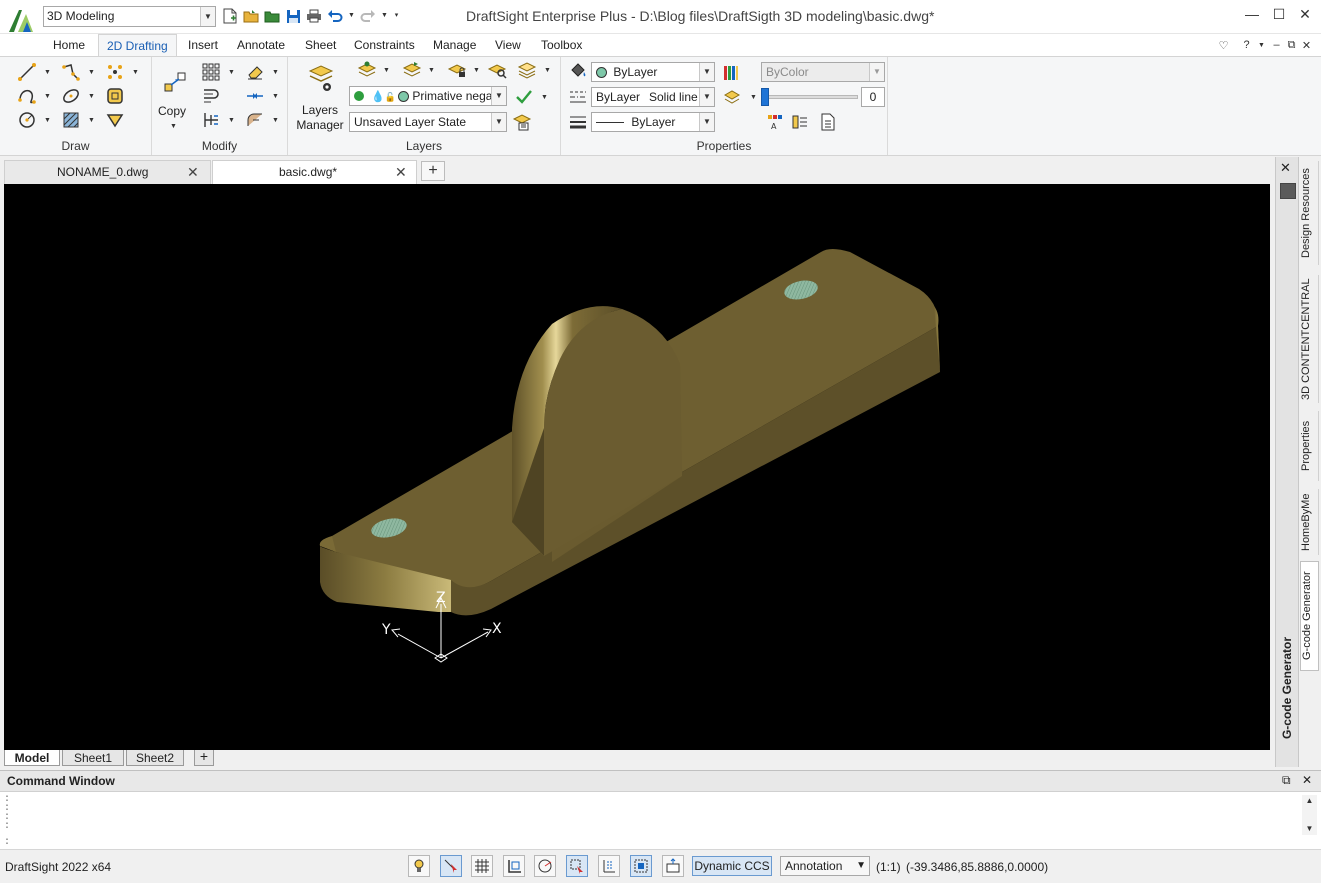 This screenshot has height=883, width=1321. What do you see at coordinates (91, 120) in the screenshot?
I see `hatch-dropdown-icon: ▼` at bounding box center [91, 120].